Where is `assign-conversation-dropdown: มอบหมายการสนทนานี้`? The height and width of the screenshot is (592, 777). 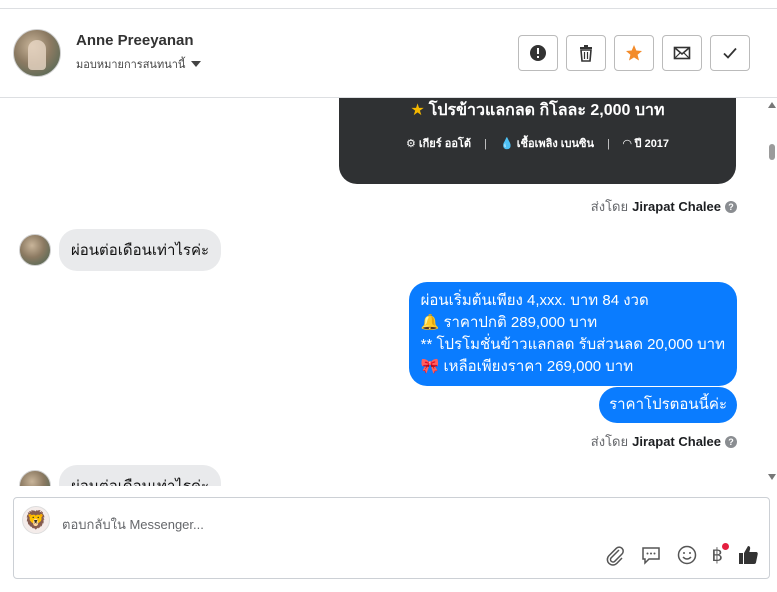
assign-conversation-dropdown: มอบหมายการสนทนานี้ is located at coordinates (139, 64).